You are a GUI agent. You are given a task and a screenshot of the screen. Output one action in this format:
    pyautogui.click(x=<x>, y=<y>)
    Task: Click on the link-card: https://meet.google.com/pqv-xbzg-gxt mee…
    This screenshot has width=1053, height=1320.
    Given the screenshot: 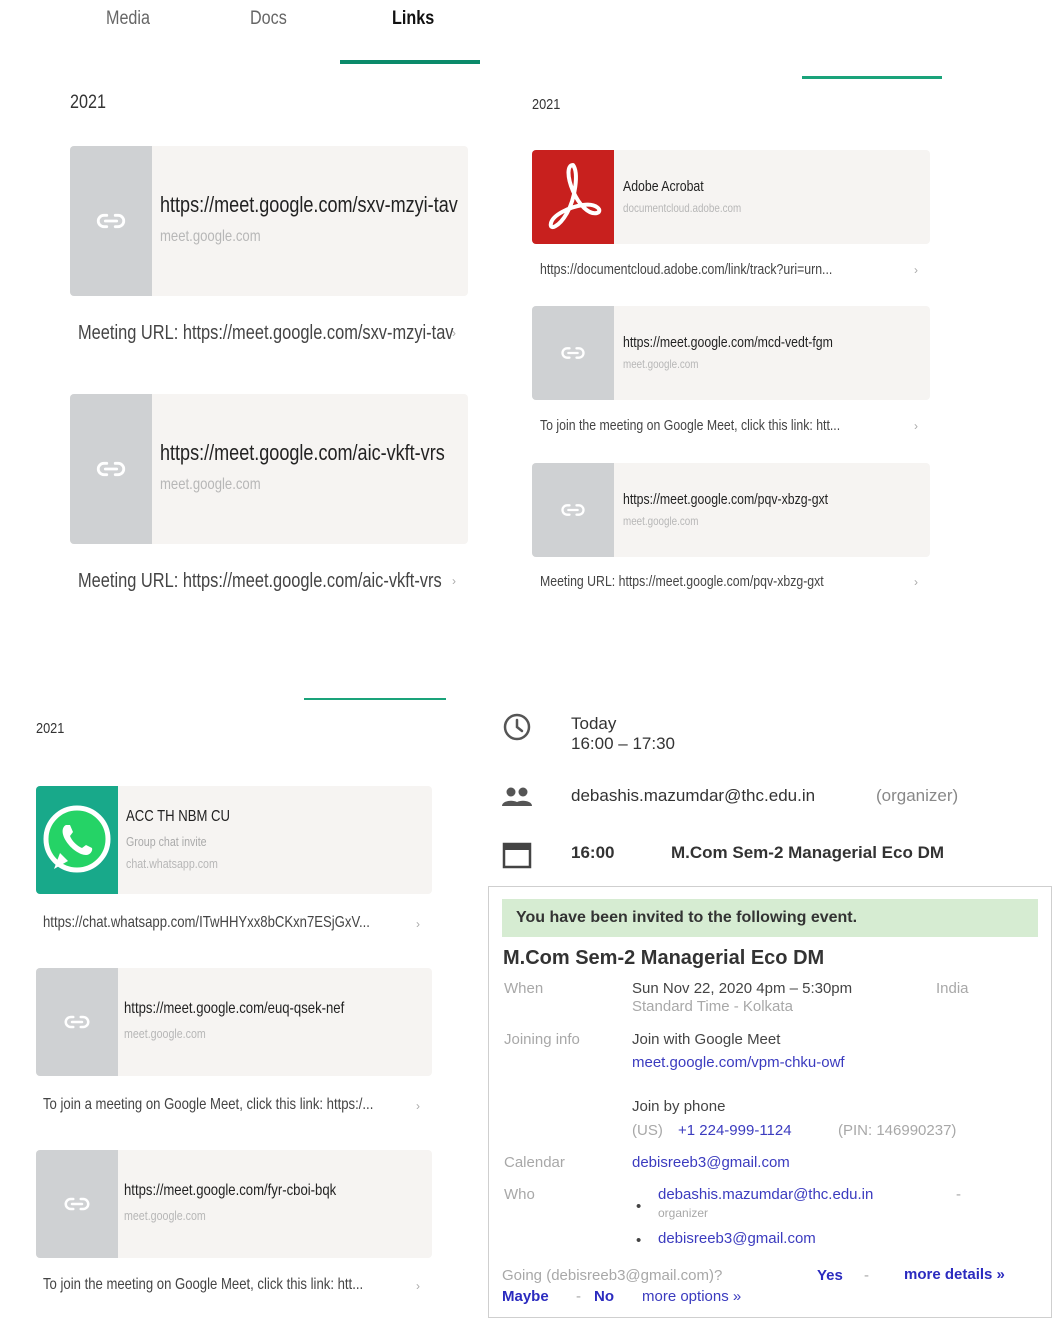 What is the action you would take?
    pyautogui.click(x=731, y=510)
    